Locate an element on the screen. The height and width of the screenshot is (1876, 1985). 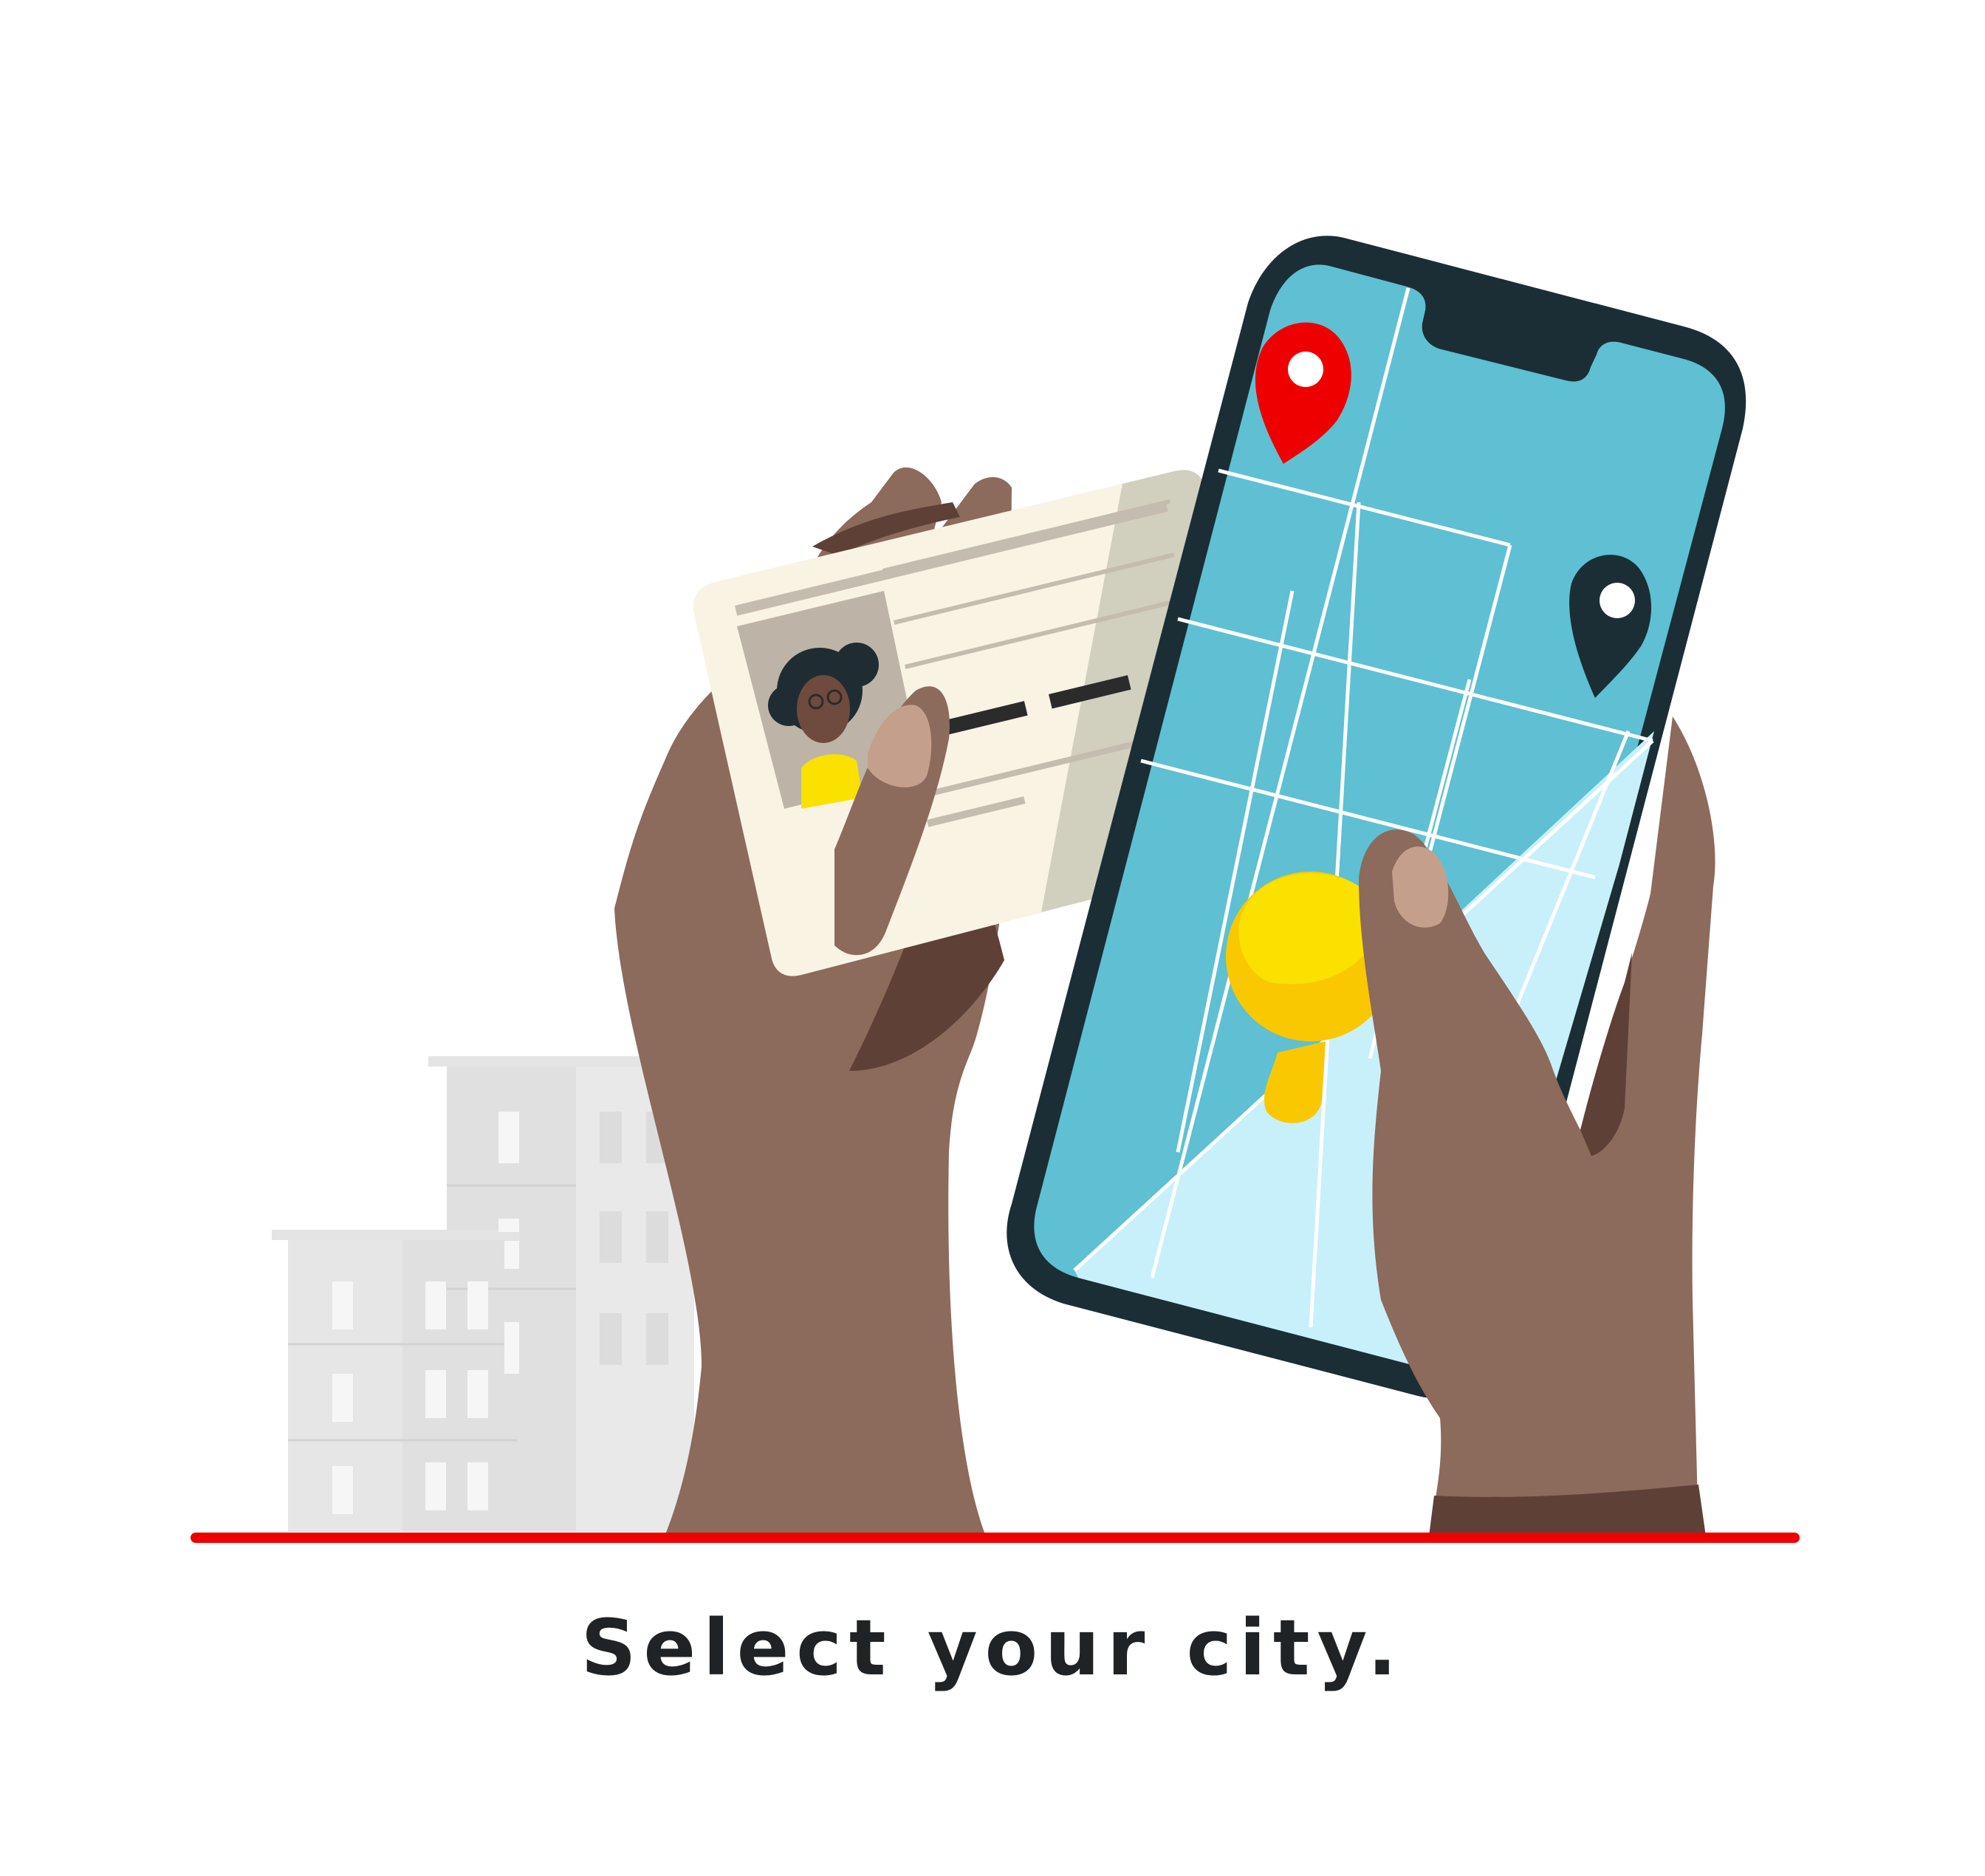
page-title: Select your city. is located at coordinates (992, 1648).